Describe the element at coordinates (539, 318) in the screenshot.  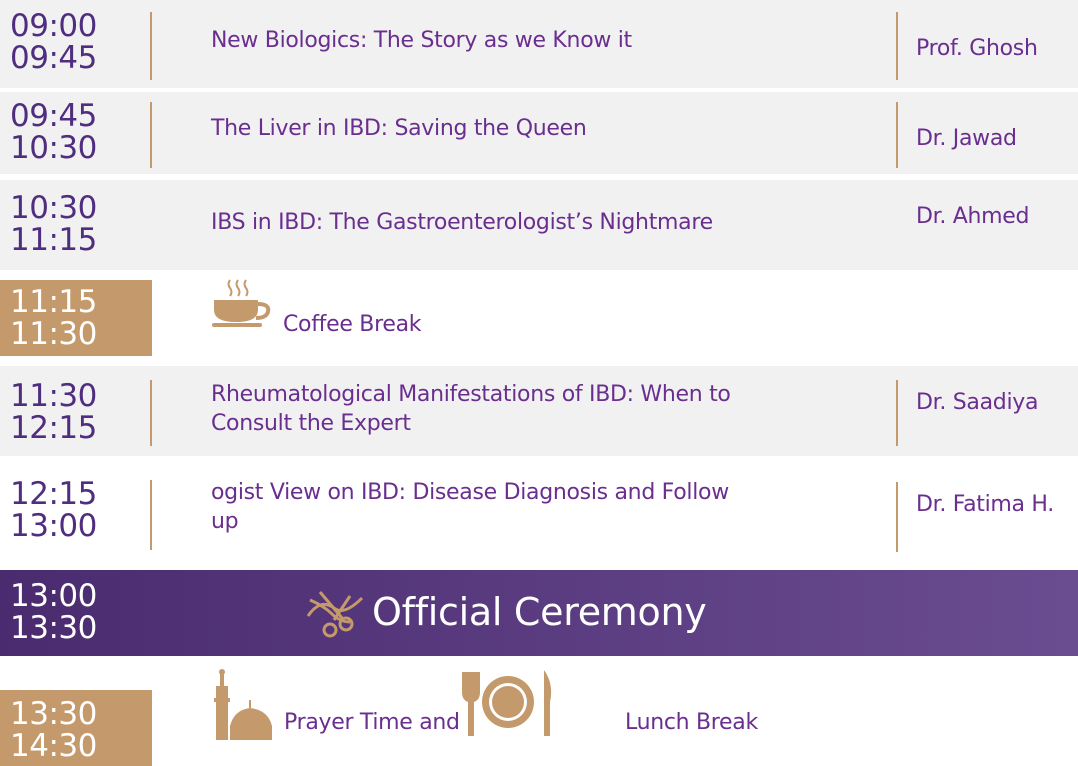
I see `coffee-break-row: 11:15 11:30 Coffee Break` at that location.